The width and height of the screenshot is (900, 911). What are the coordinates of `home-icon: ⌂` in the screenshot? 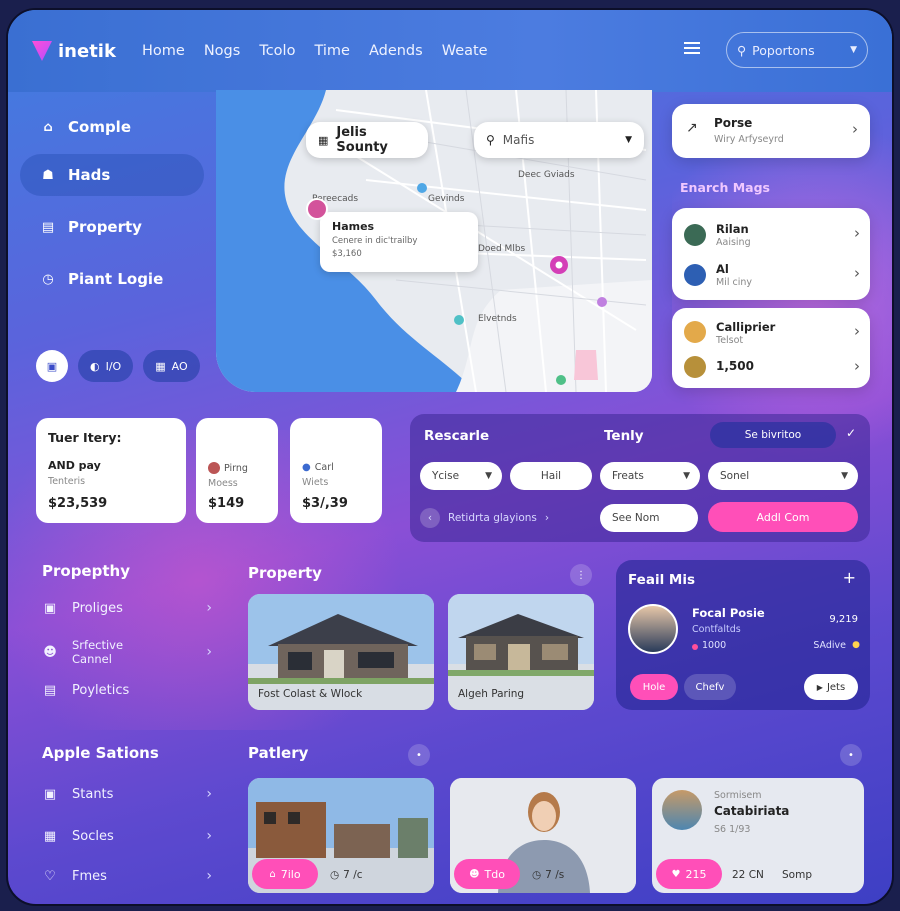 It's located at (272, 874).